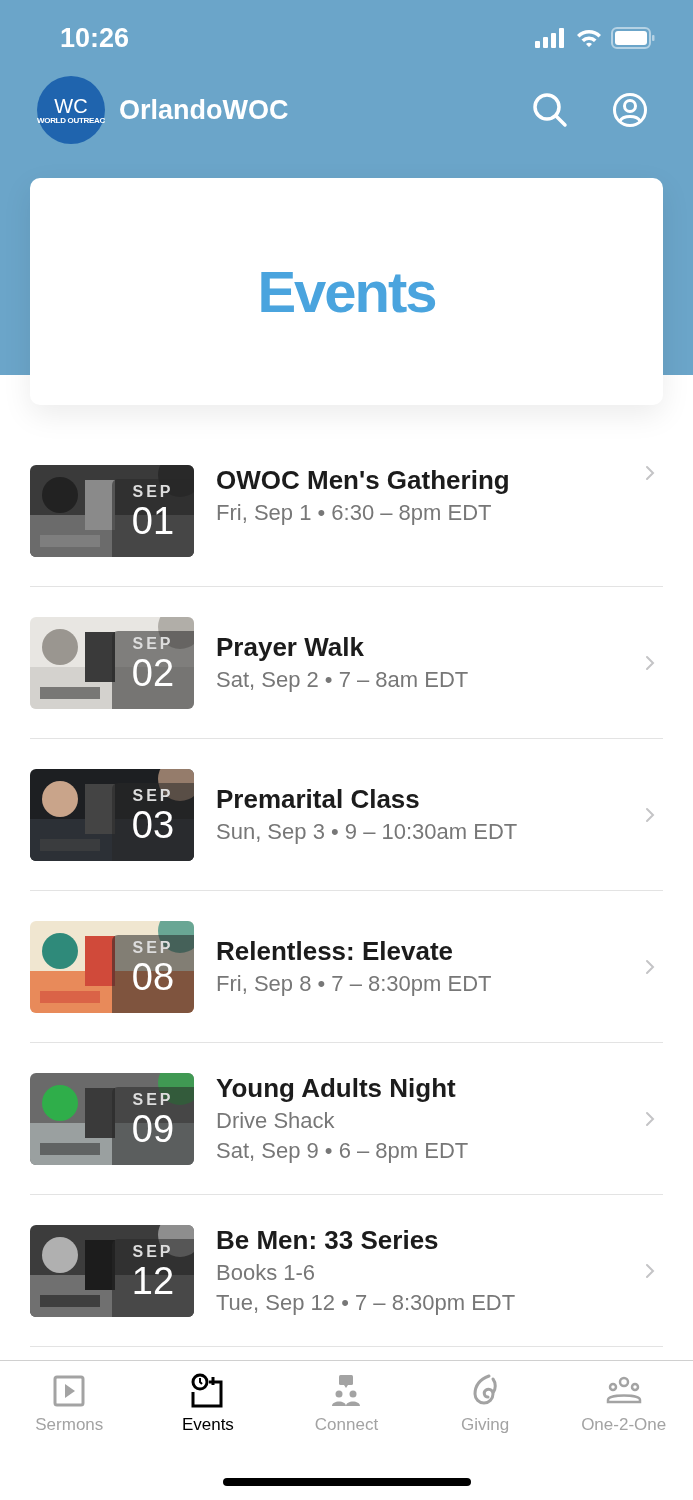 Image resolution: width=693 pixels, height=1500 pixels. Describe the element at coordinates (207, 1391) in the screenshot. I see `calendar-clock-icon` at that location.